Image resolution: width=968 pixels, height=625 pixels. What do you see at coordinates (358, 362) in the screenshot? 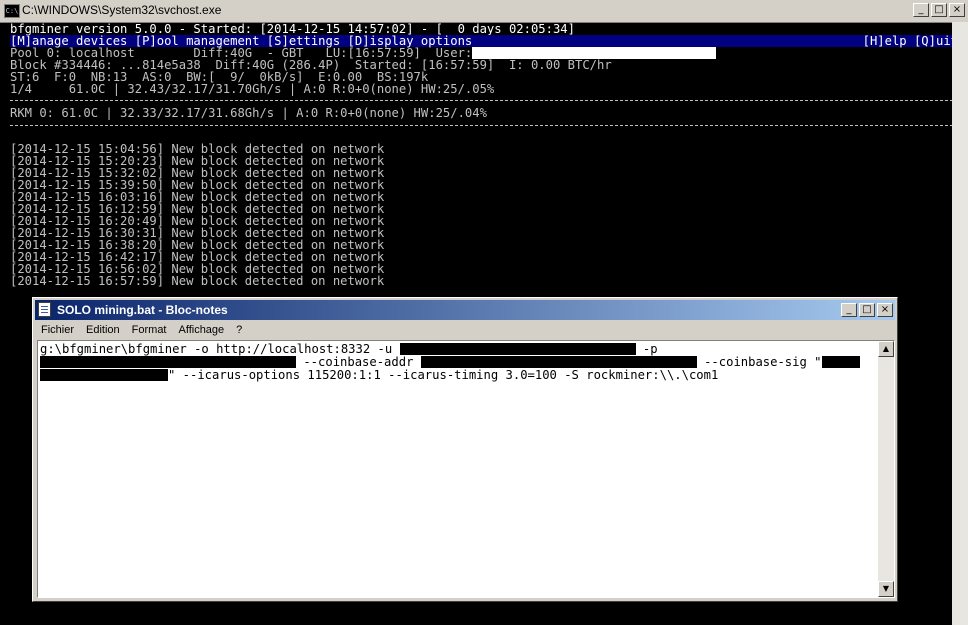
I see `text-segment: --coinbase-addr` at bounding box center [358, 362].